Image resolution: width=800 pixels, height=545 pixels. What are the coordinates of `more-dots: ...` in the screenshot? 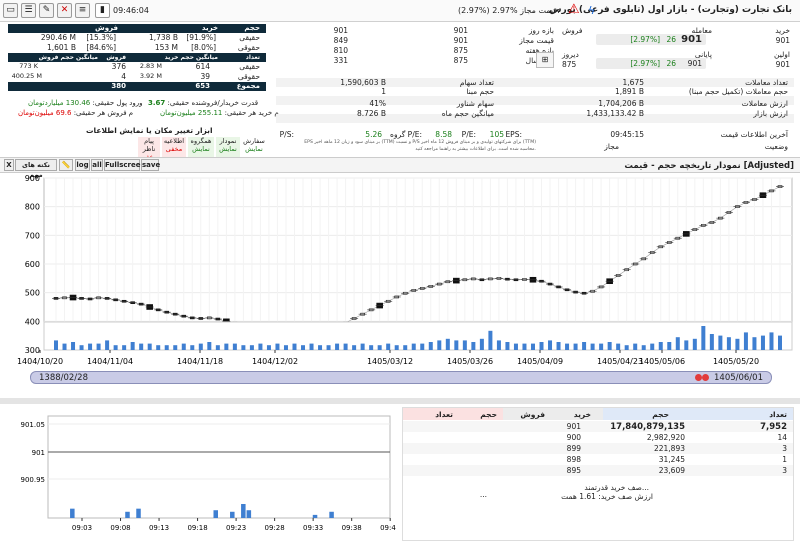 It's located at (483, 494).